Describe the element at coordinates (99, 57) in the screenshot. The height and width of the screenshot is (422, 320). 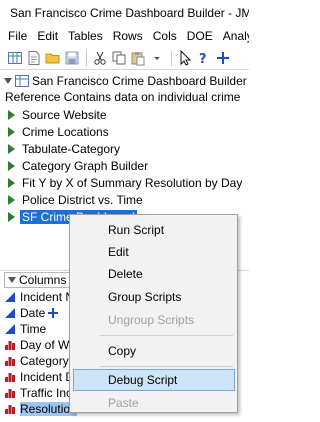
I see `cut-icon` at that location.